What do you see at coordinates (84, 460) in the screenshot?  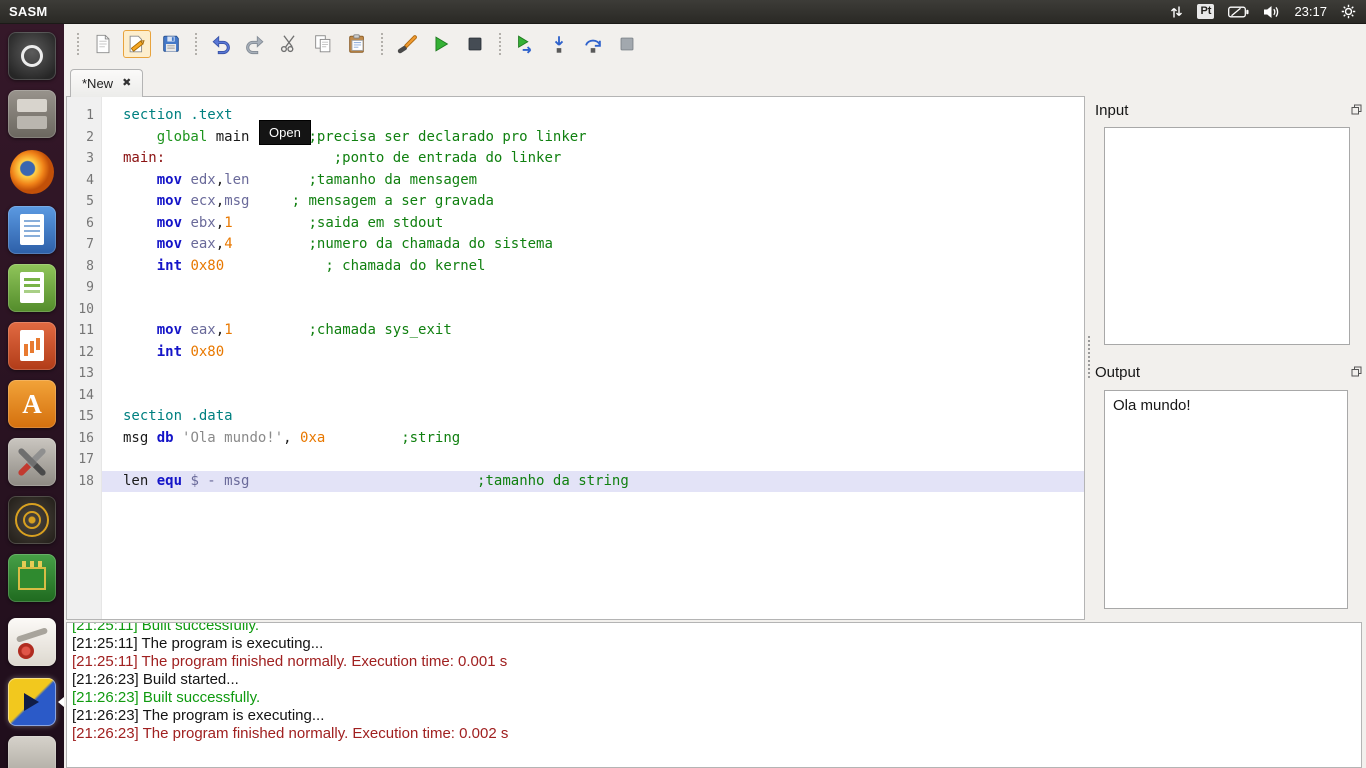 I see `line-number: 17` at bounding box center [84, 460].